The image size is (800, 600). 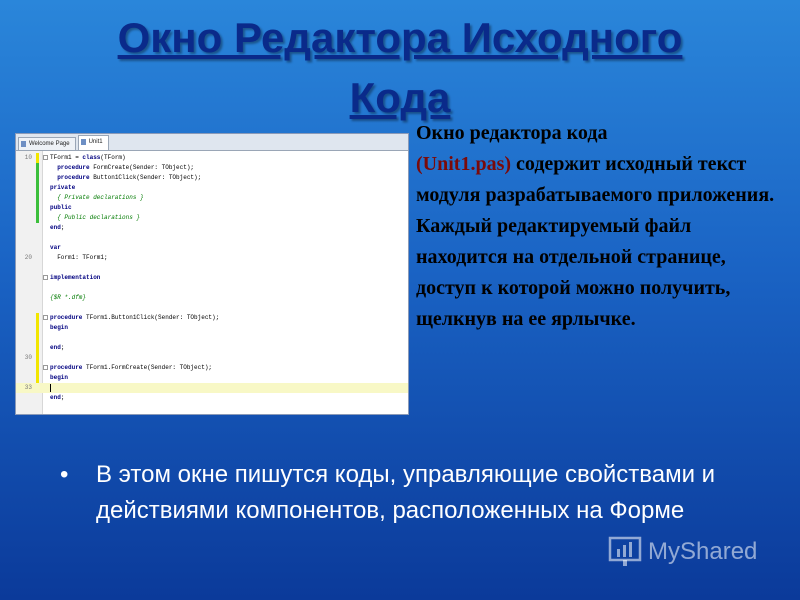 I want to click on code-line: var, so click(x=212, y=248).